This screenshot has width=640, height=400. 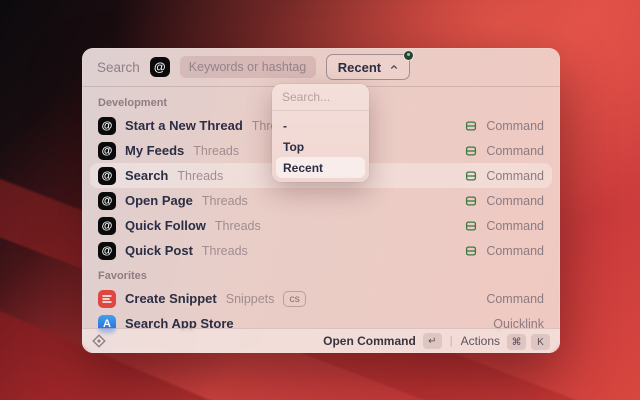 I want to click on item-title: Quick Post, so click(x=159, y=250).